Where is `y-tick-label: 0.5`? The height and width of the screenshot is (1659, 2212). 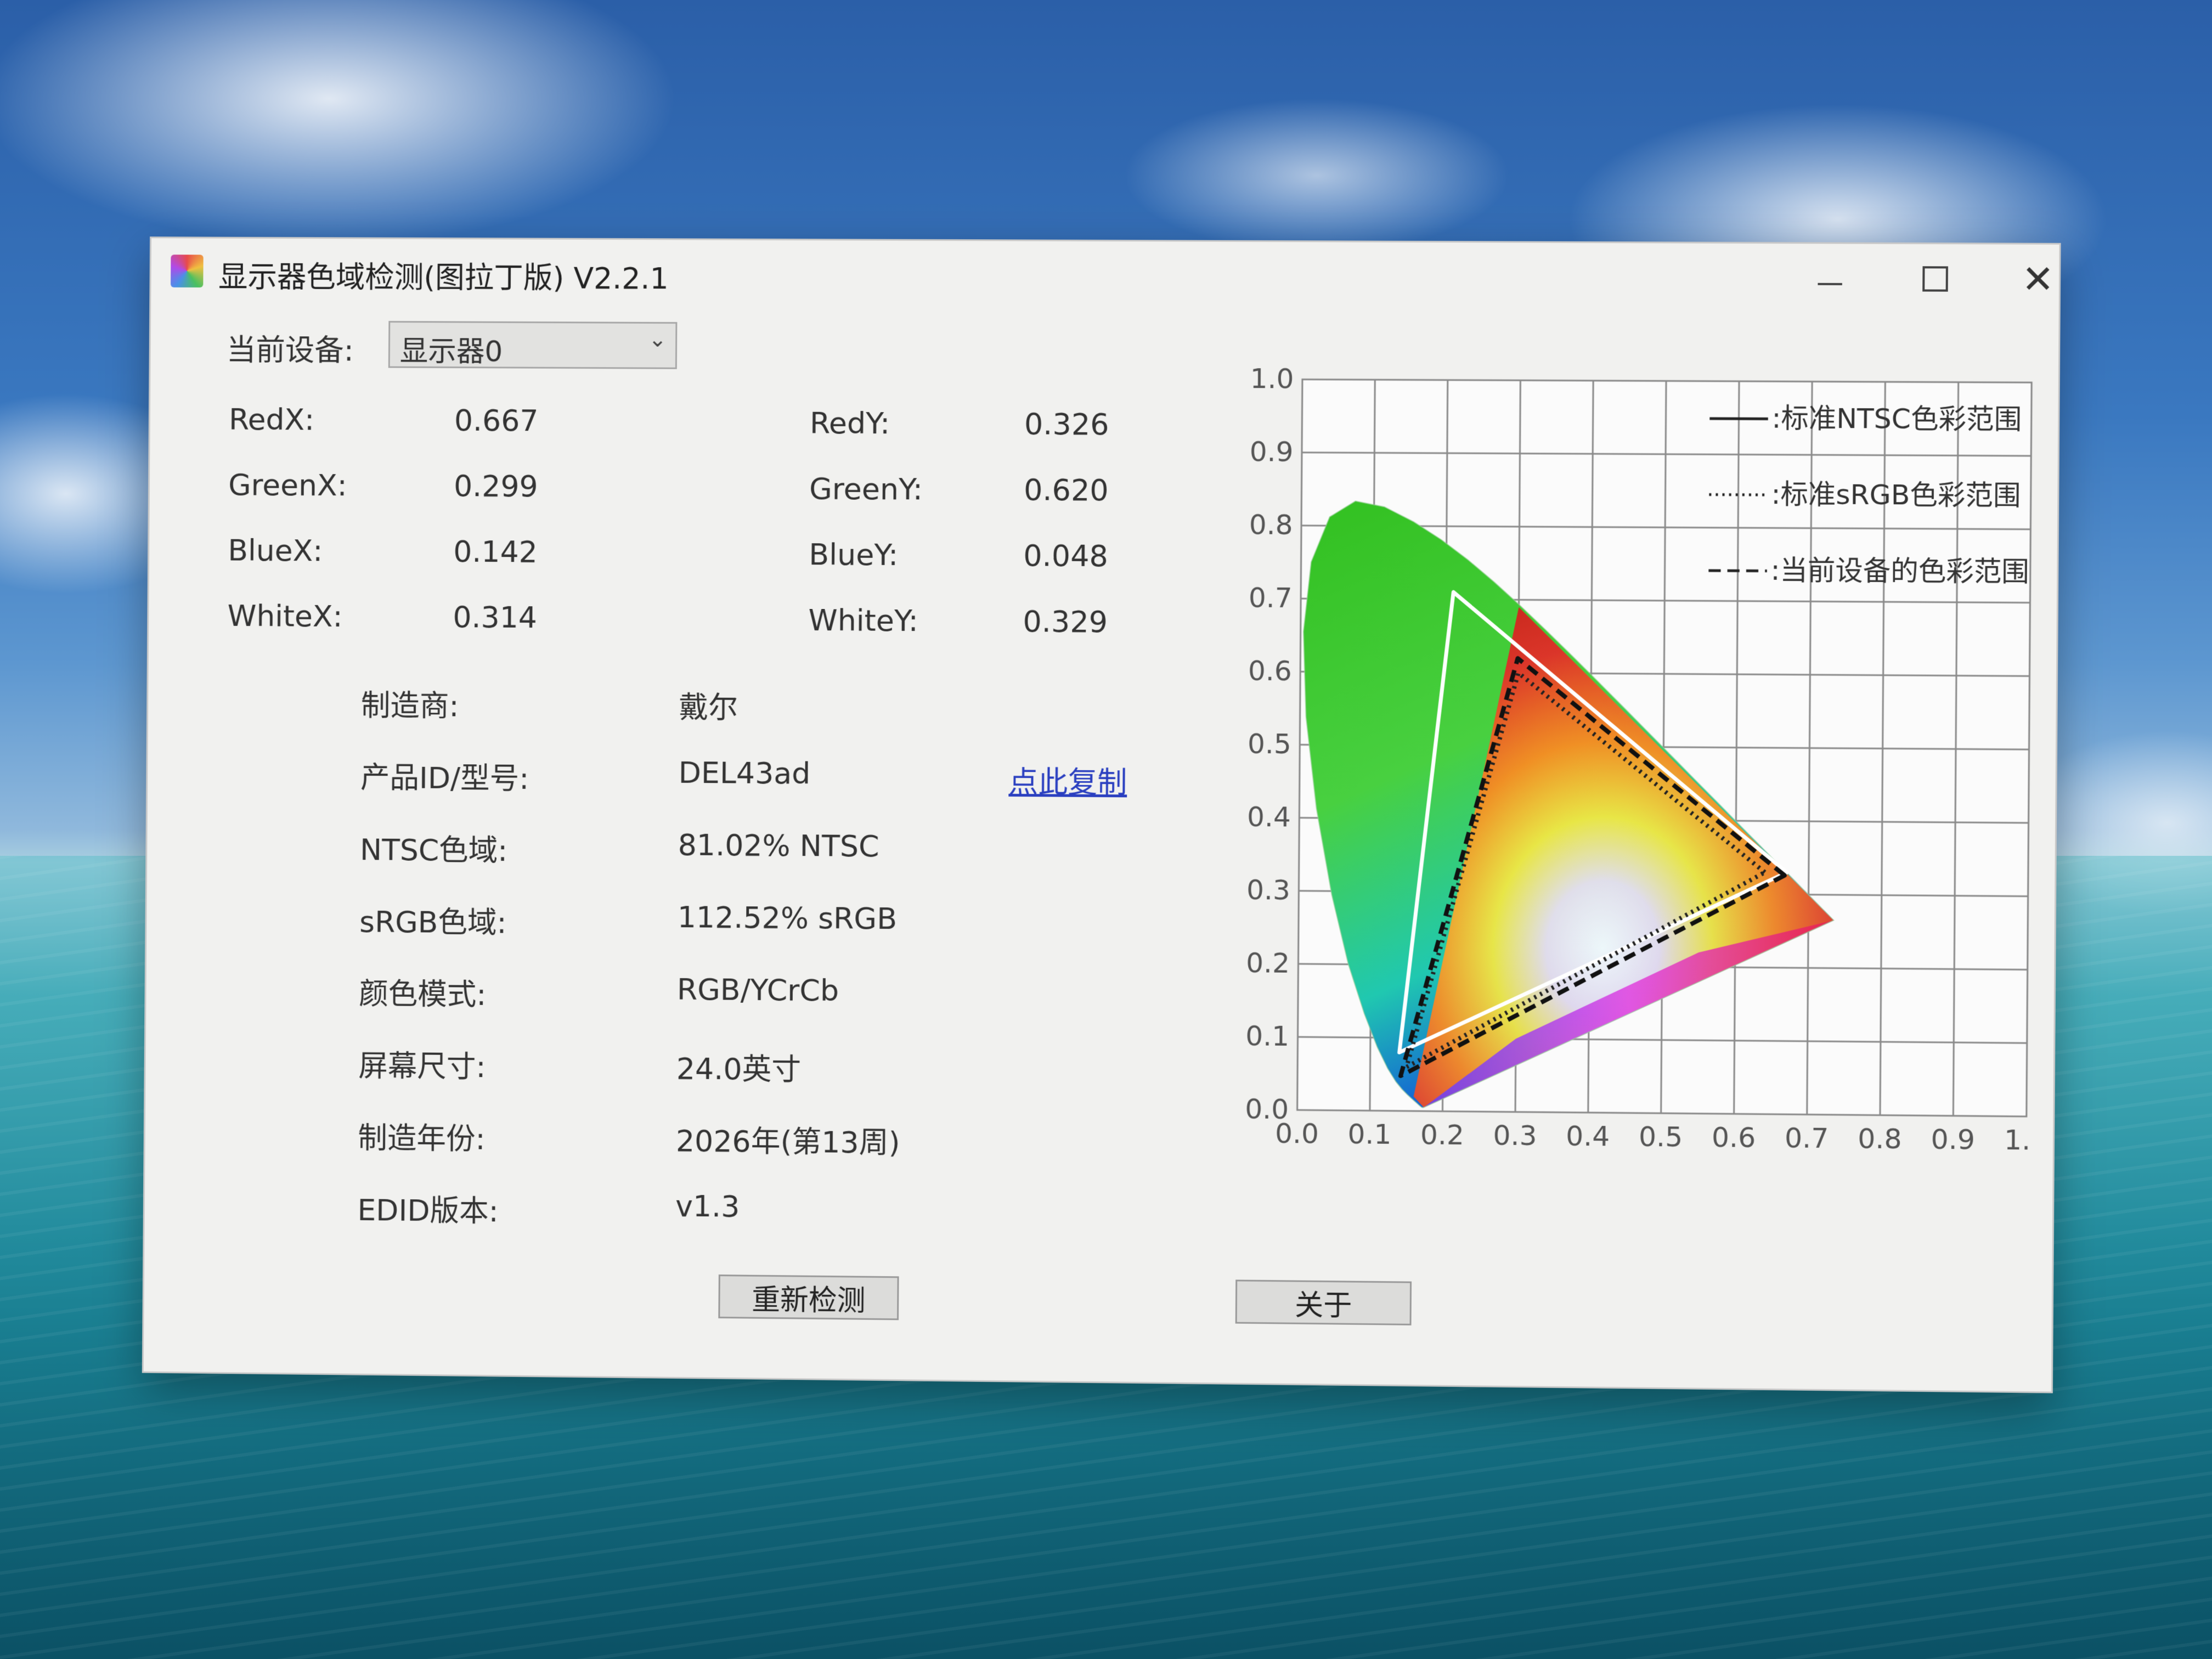 y-tick-label: 0.5 is located at coordinates (1269, 744).